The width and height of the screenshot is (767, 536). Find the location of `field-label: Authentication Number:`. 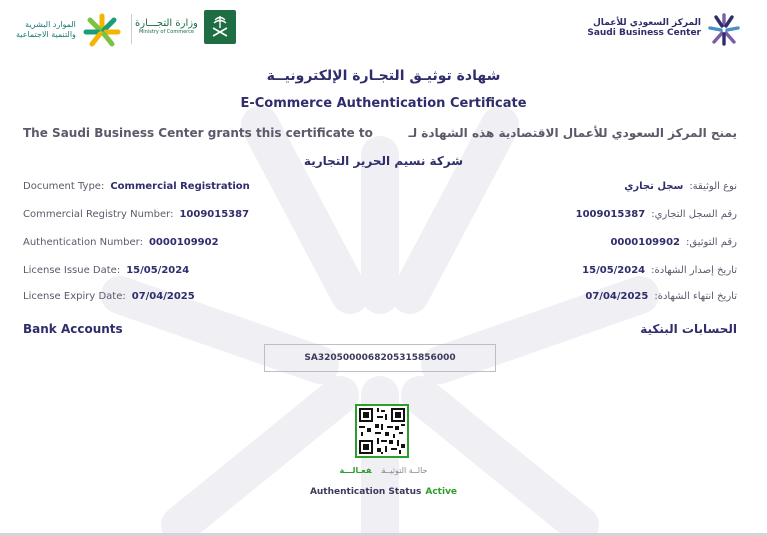

field-label: Authentication Number: is located at coordinates (83, 242).